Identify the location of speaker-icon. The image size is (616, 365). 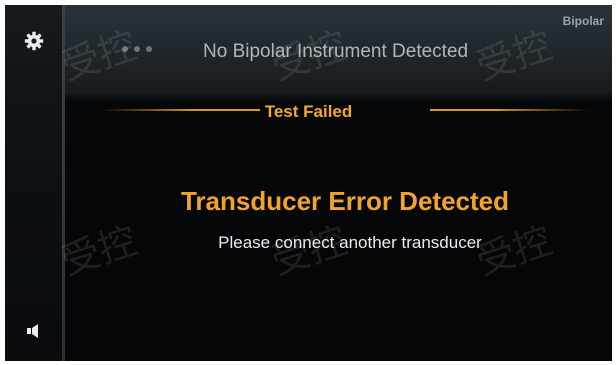
(34, 331).